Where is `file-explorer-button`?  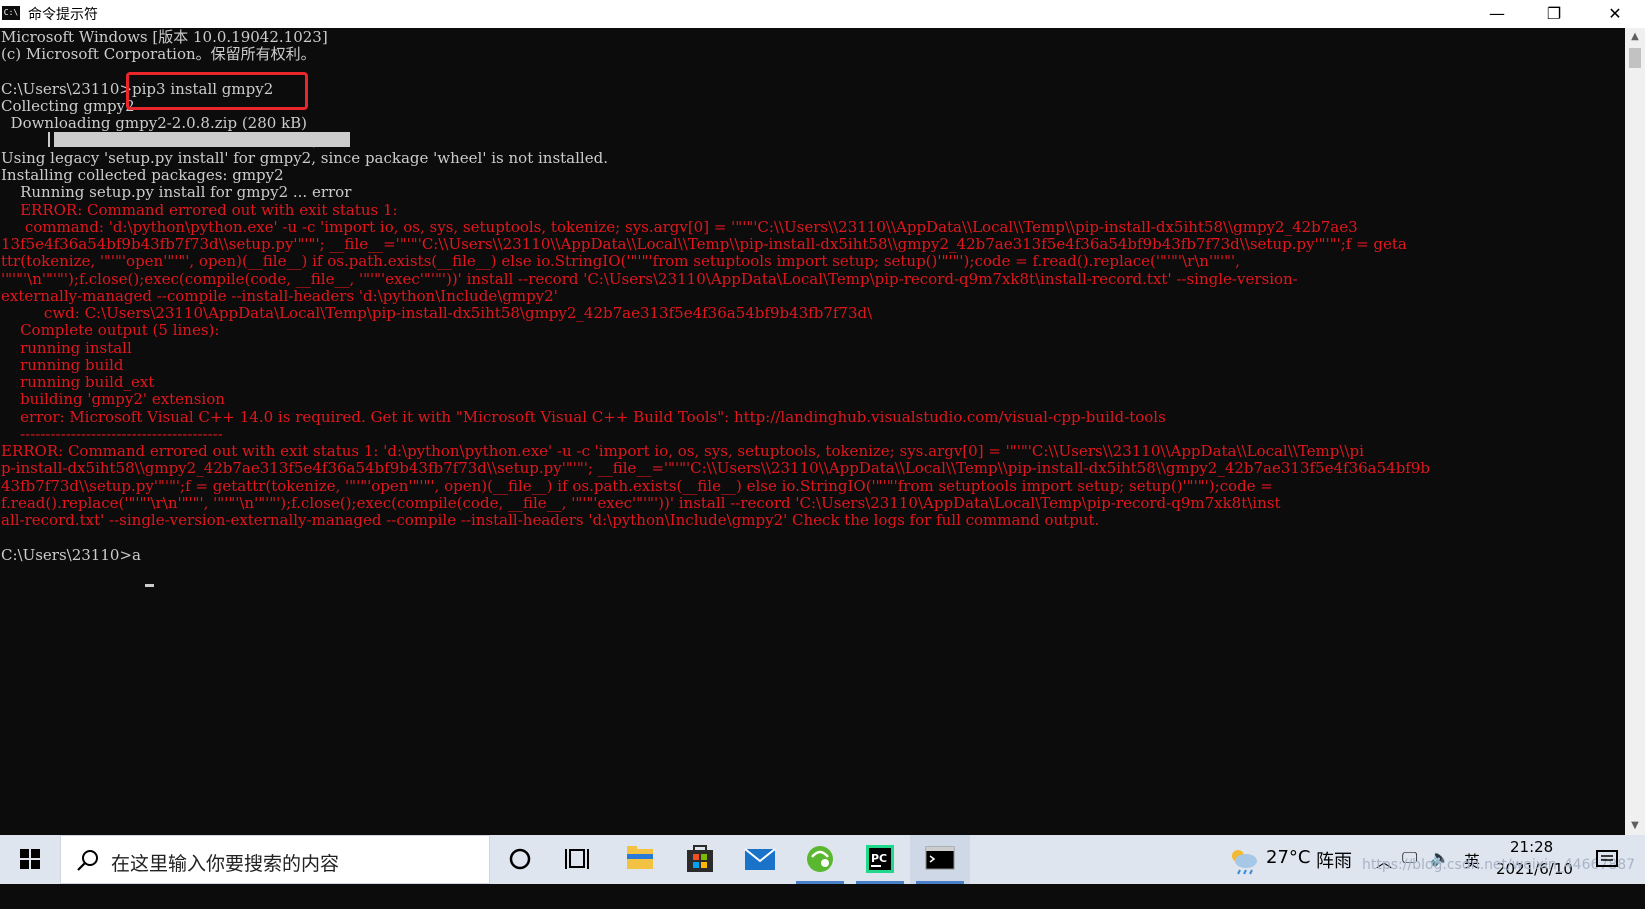 file-explorer-button is located at coordinates (640, 859).